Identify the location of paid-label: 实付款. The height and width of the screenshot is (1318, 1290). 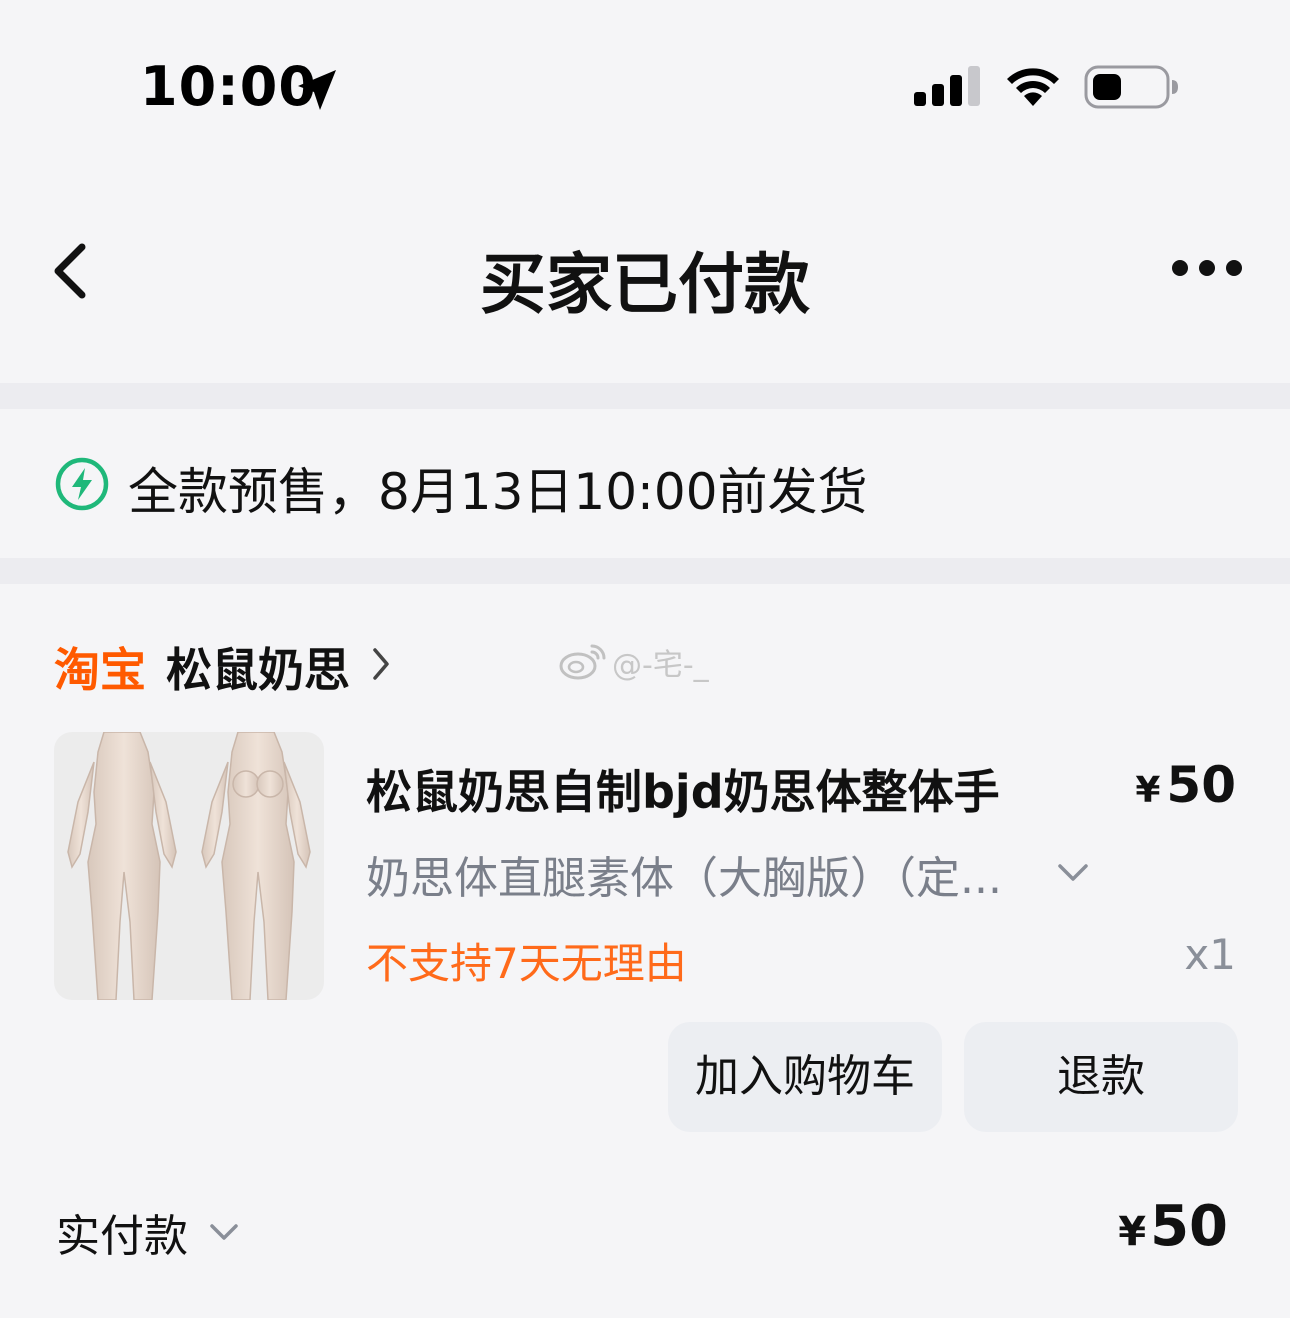
(122, 1236).